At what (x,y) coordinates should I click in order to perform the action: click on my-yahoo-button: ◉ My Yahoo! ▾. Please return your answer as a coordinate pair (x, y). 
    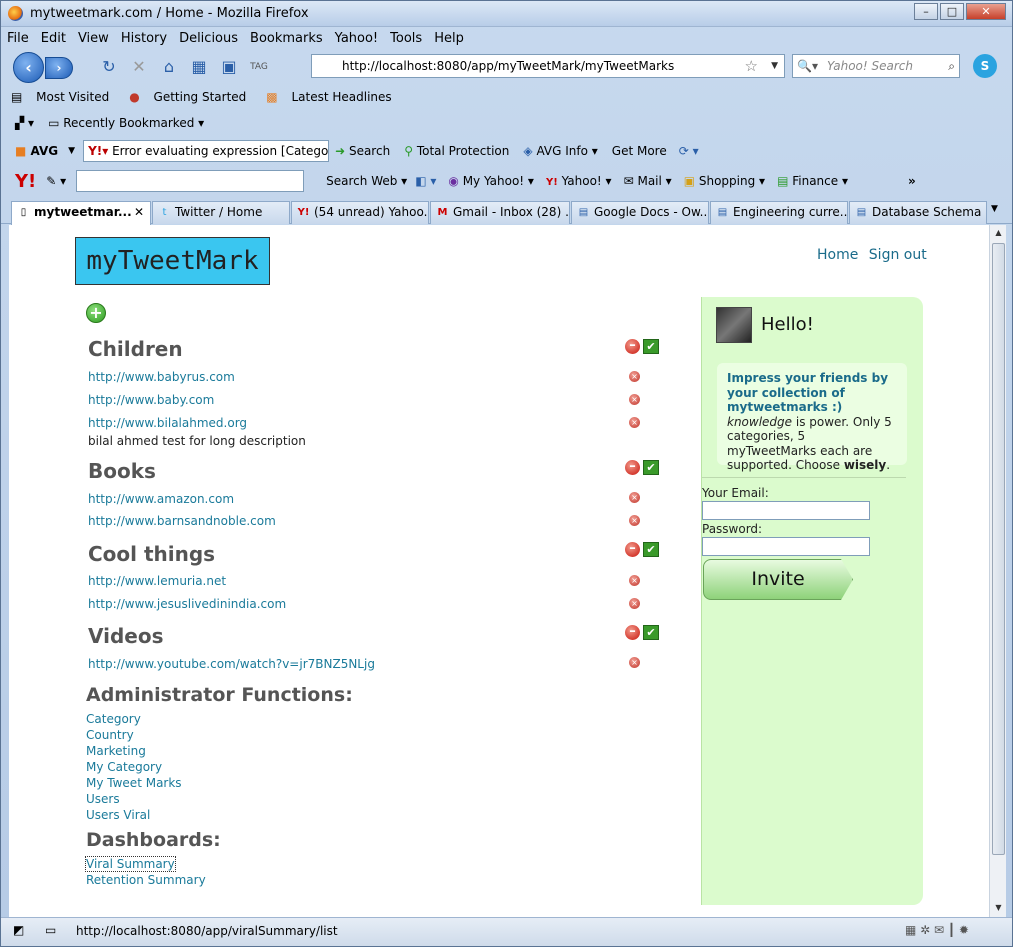
    Looking at the image, I should click on (491, 181).